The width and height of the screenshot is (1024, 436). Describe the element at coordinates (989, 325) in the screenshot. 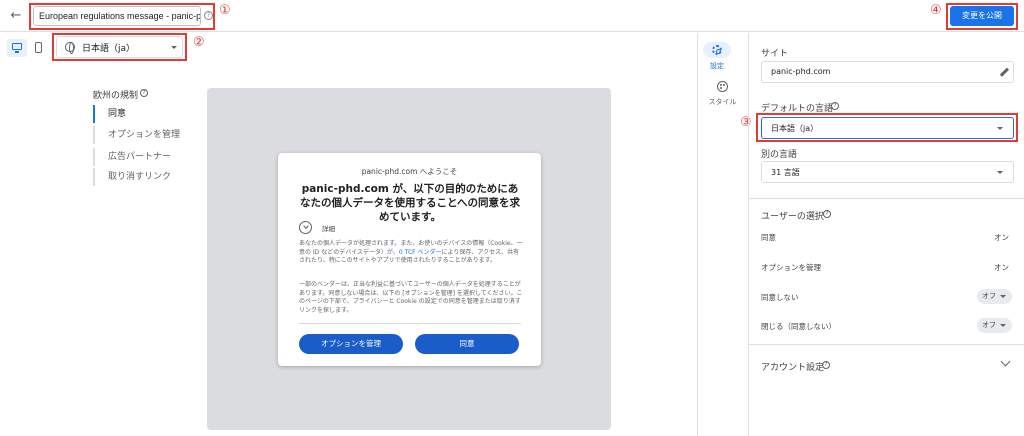

I see `close-toggle-value: オフ` at that location.